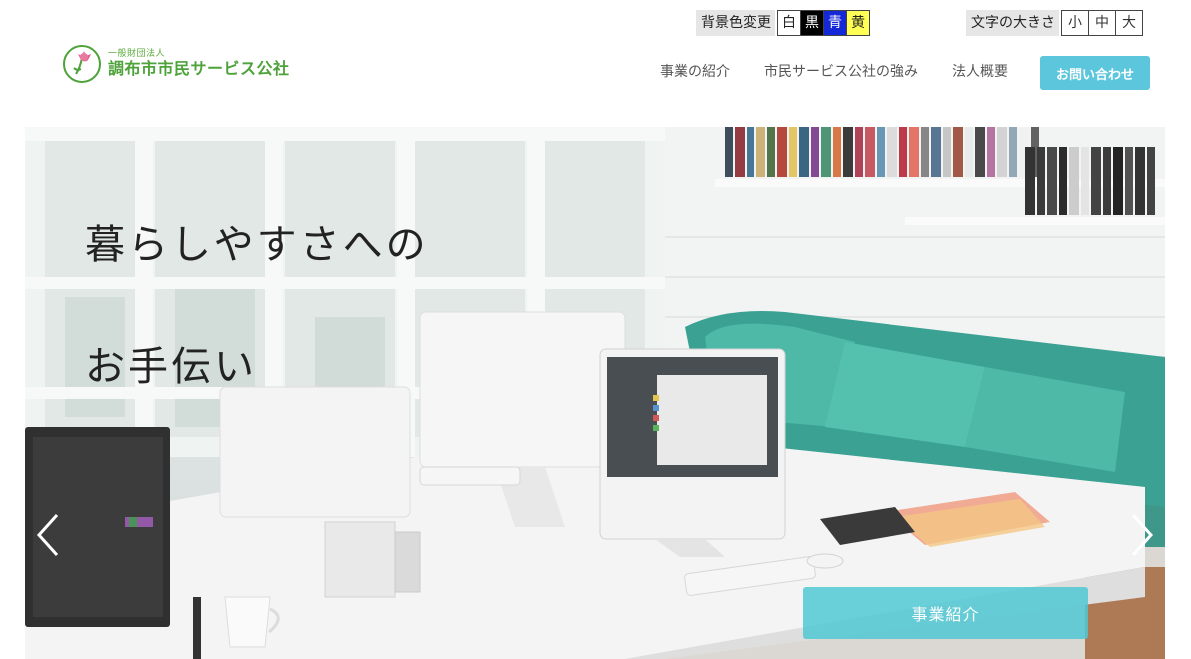 This screenshot has width=1191, height=659. What do you see at coordinates (1012, 23) in the screenshot?
I see `text-size-label: 文字の大きさ` at bounding box center [1012, 23].